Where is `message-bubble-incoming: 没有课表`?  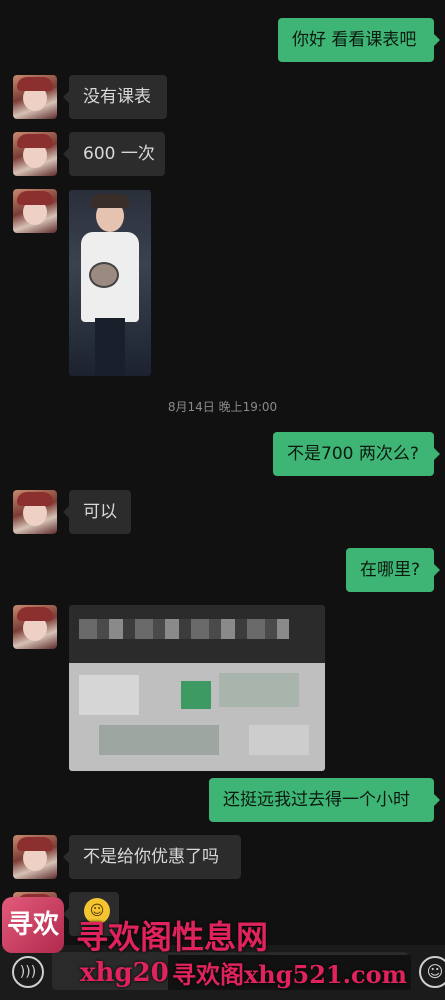 message-bubble-incoming: 没有课表 is located at coordinates (115, 97).